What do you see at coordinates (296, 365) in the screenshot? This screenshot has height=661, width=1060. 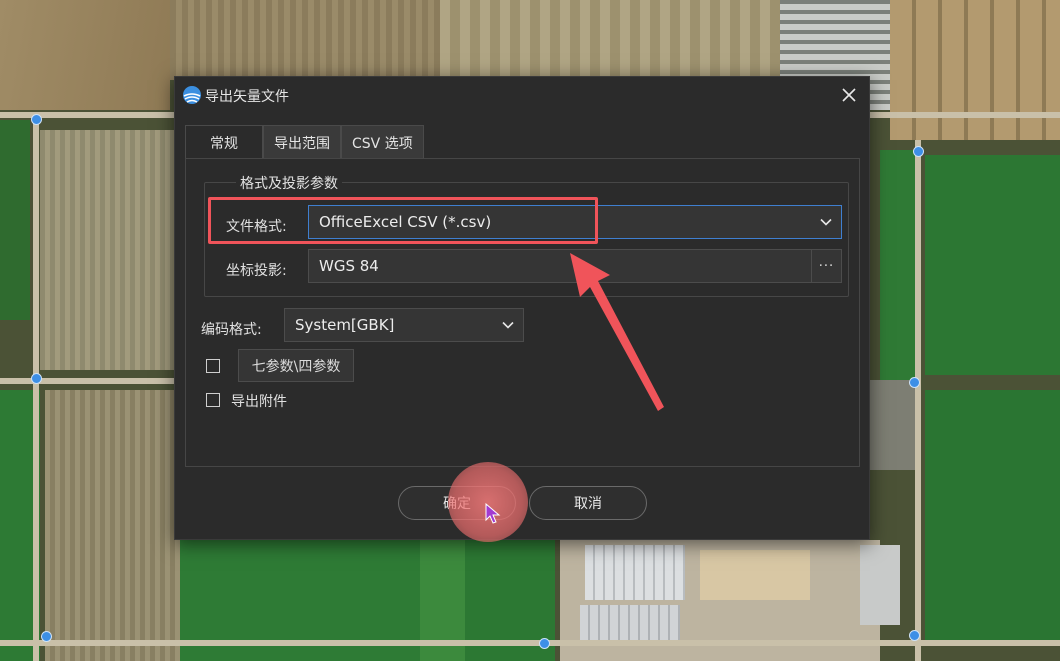 I see `seven-four-param-button: 七参数\四参数` at bounding box center [296, 365].